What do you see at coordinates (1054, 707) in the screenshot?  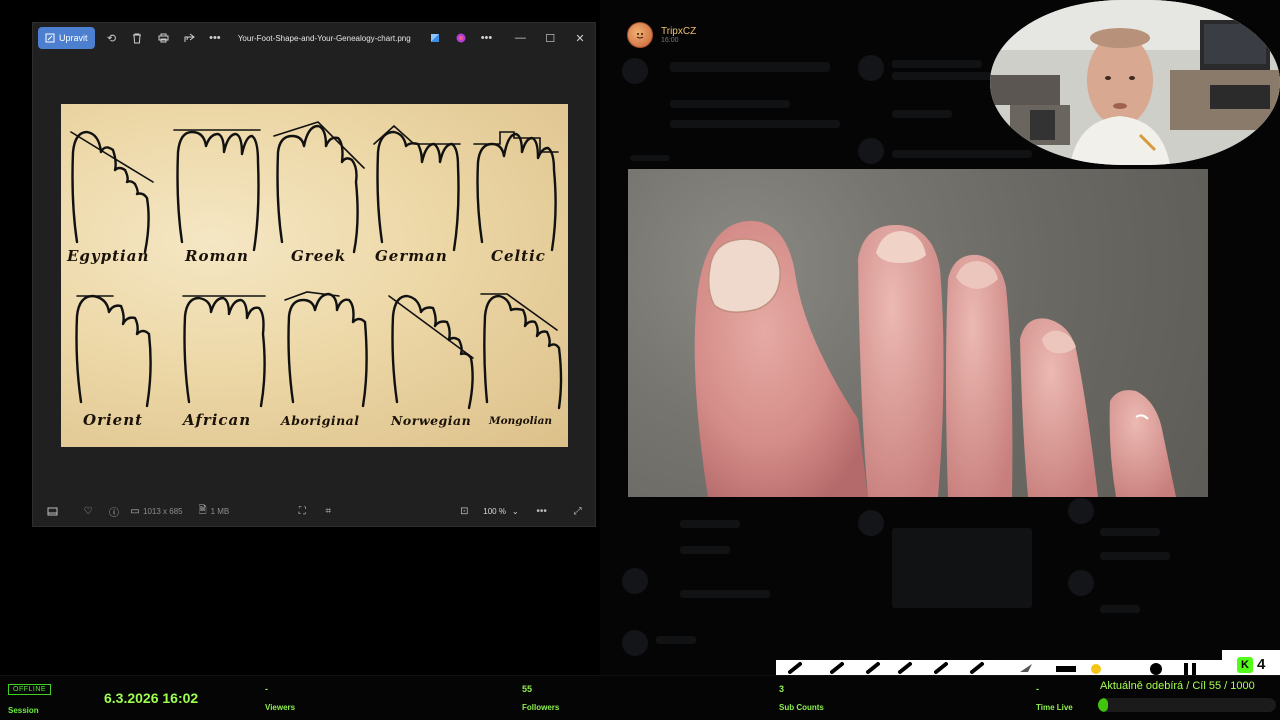 I see `time-live-label: Time Live` at bounding box center [1054, 707].